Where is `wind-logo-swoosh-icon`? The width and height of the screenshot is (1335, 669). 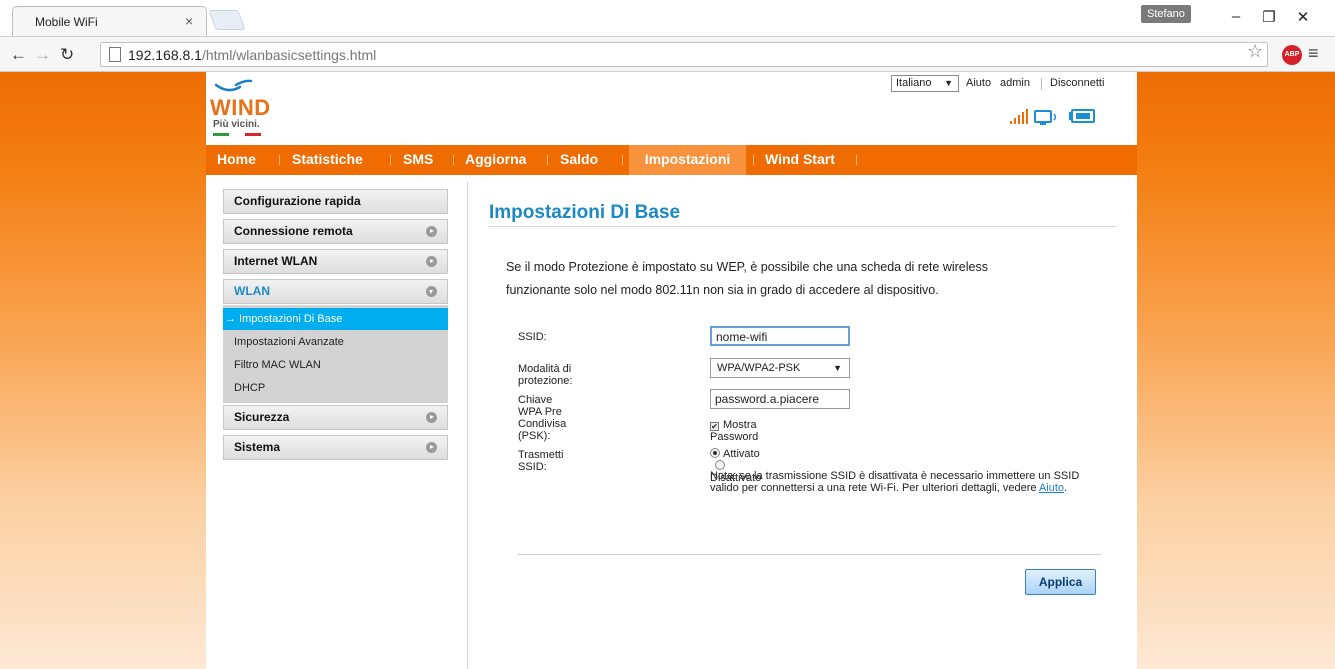
wind-logo-swoosh-icon is located at coordinates (233, 85).